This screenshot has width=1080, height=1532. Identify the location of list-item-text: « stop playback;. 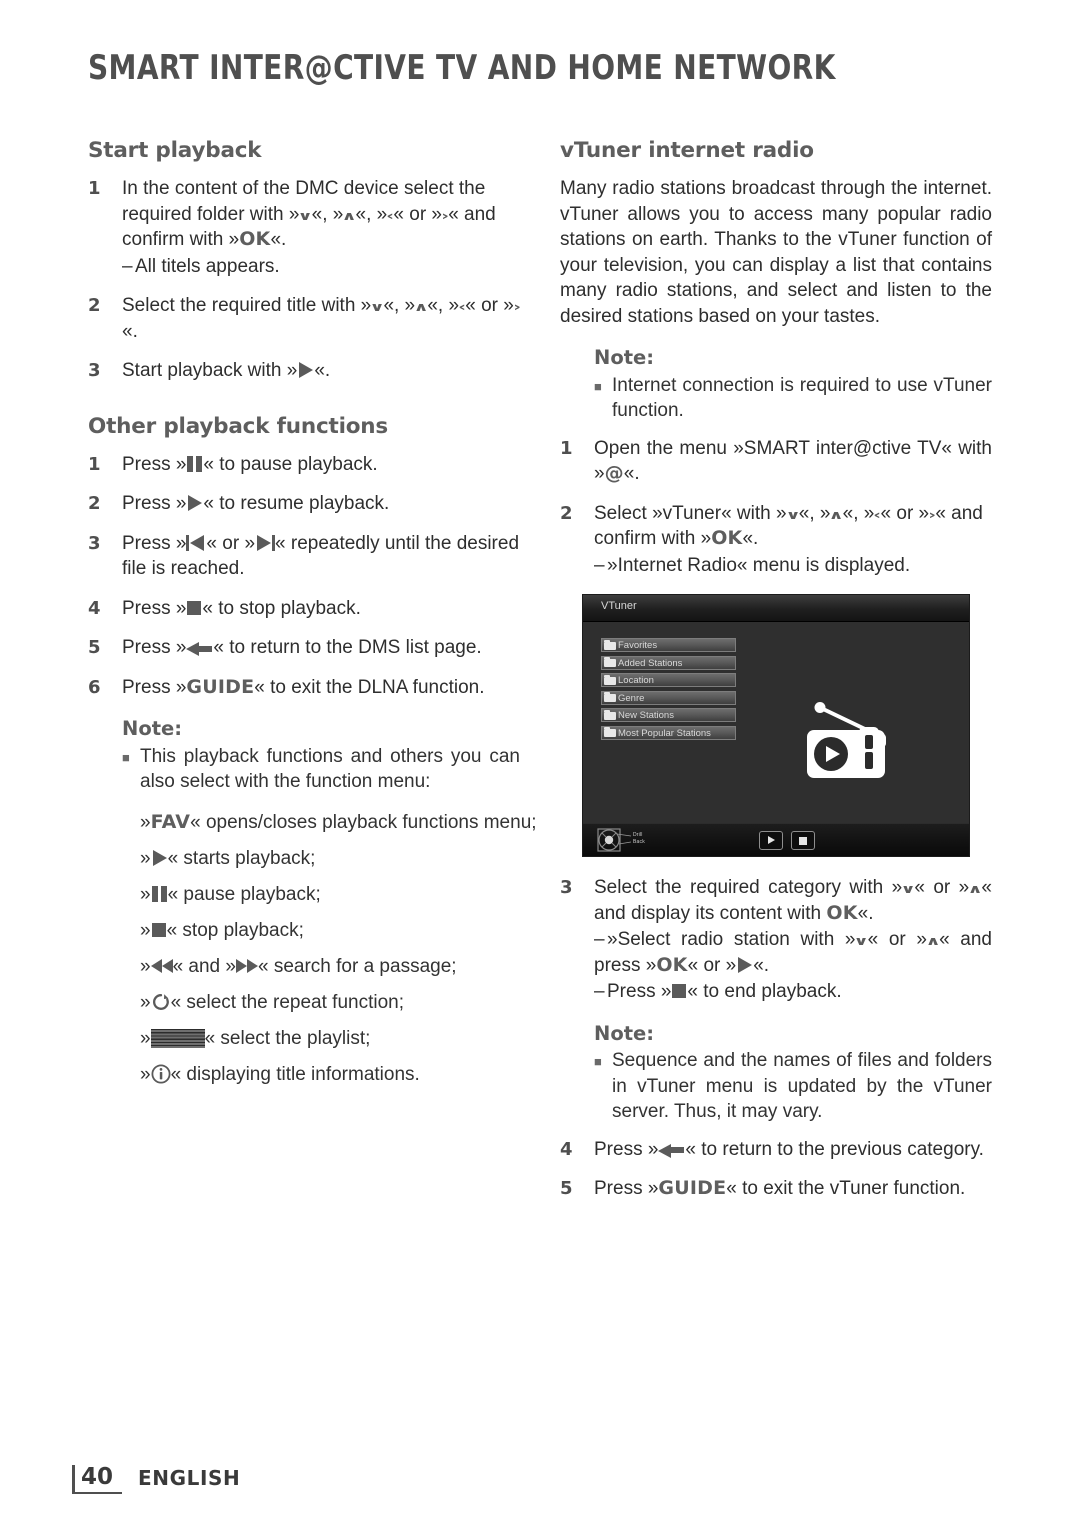
(235, 930).